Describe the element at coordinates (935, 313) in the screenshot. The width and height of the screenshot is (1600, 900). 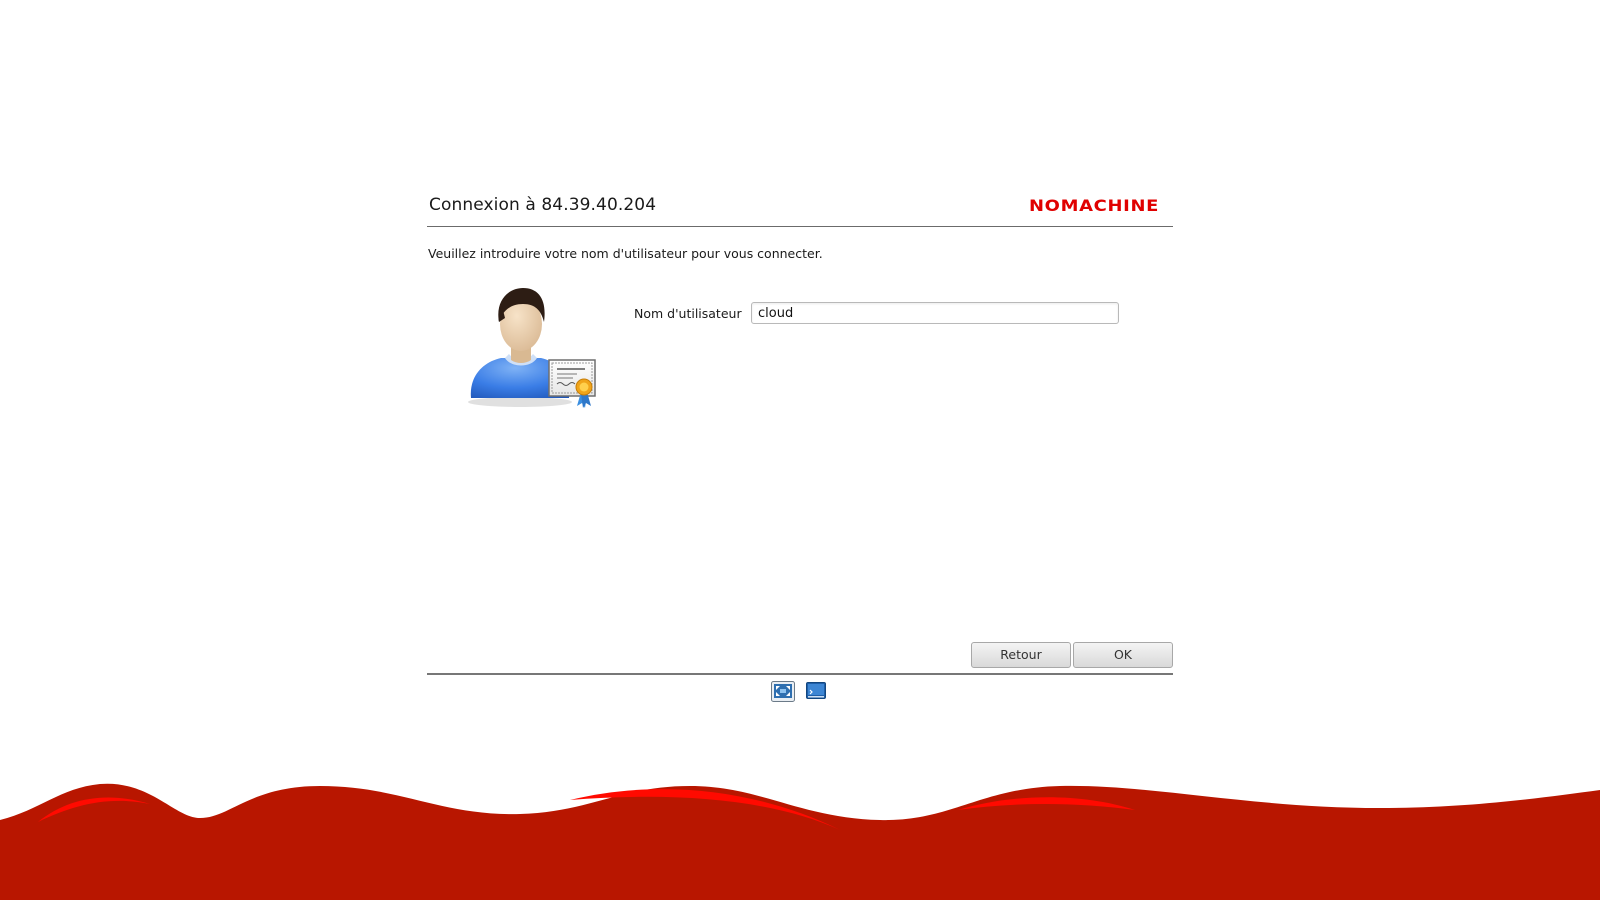
I see `username-field` at that location.